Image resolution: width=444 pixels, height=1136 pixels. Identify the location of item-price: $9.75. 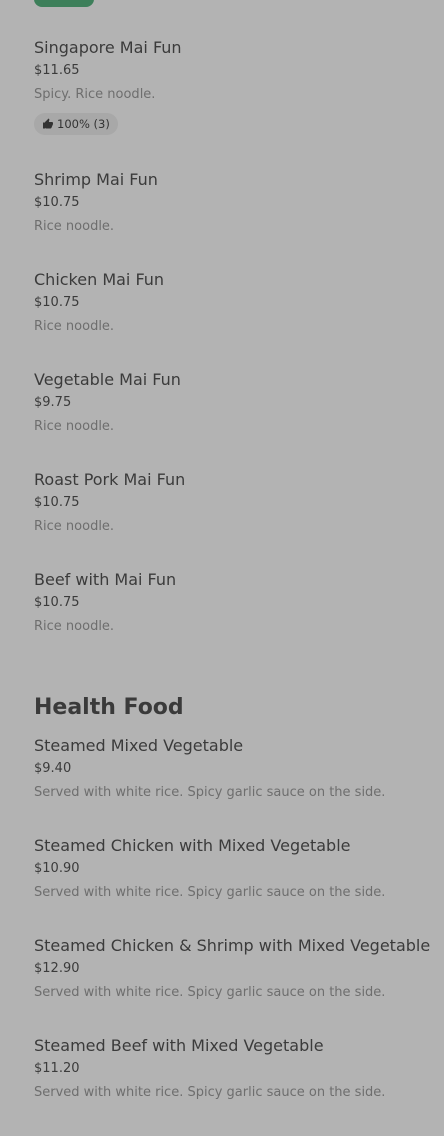
(53, 402).